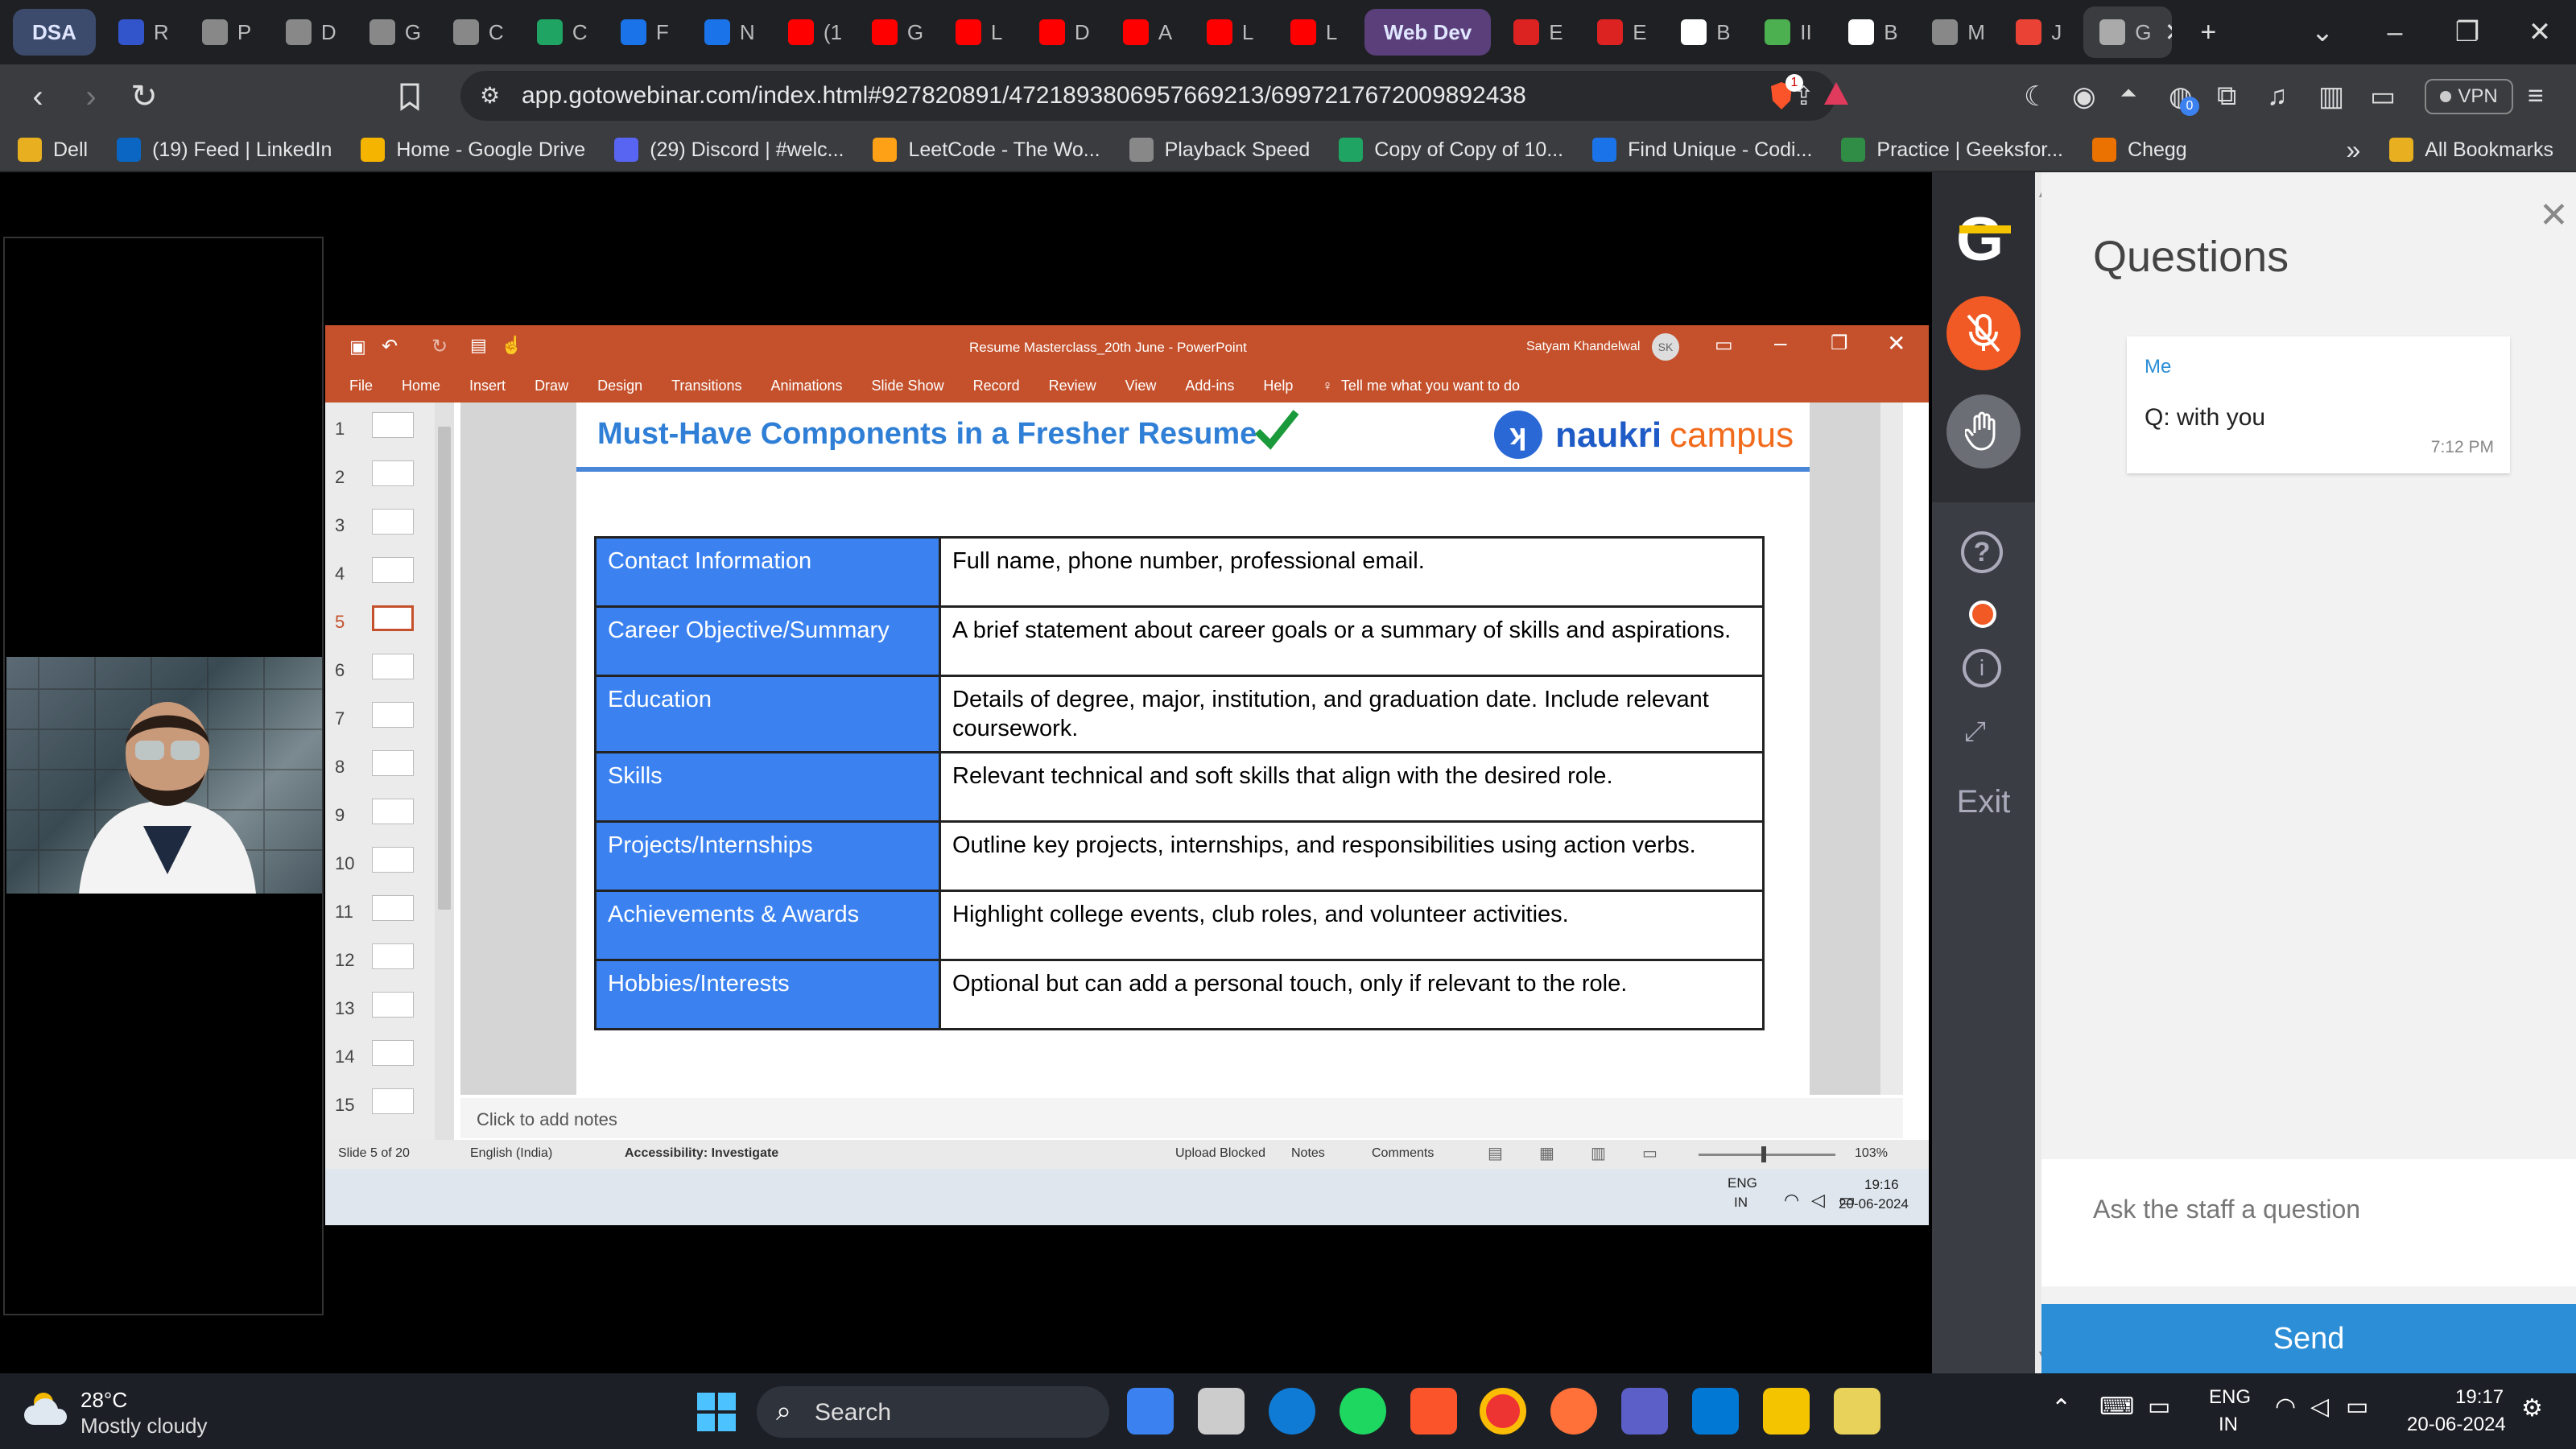  Describe the element at coordinates (933, 1412) in the screenshot. I see `taskbar-search-box: ⌕ Search` at that location.